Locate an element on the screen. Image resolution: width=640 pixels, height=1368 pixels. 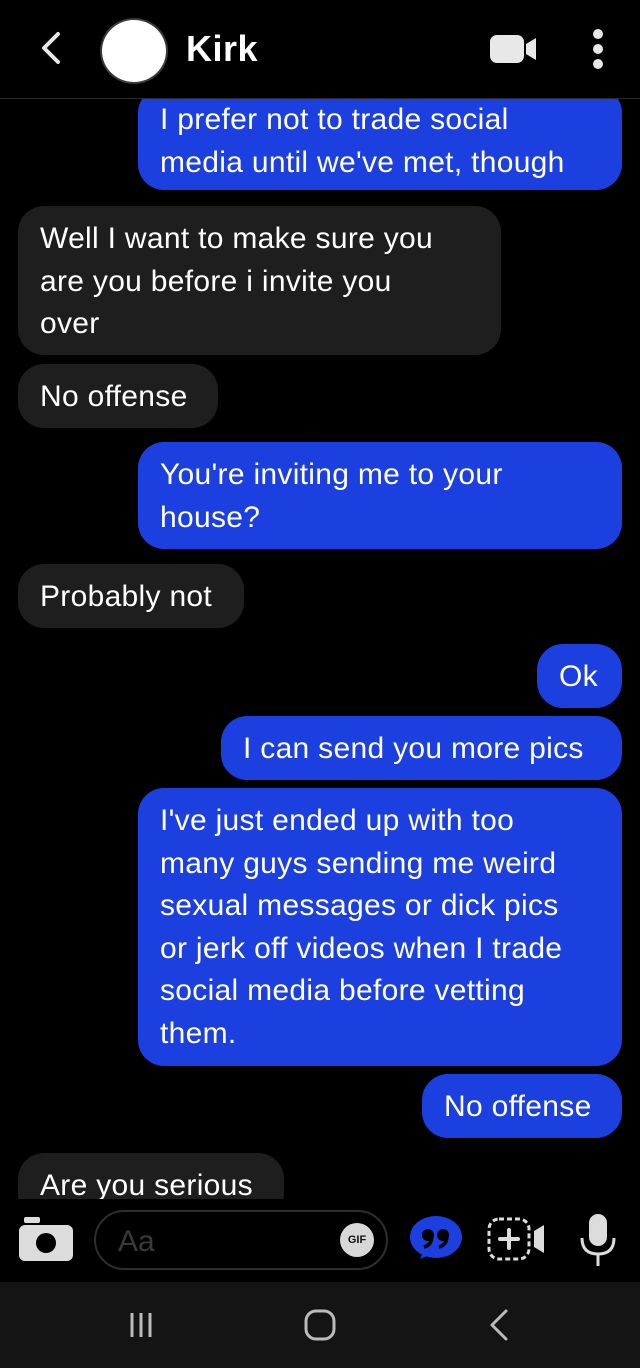
message-outgoing: I can send you more pics is located at coordinates (421, 748).